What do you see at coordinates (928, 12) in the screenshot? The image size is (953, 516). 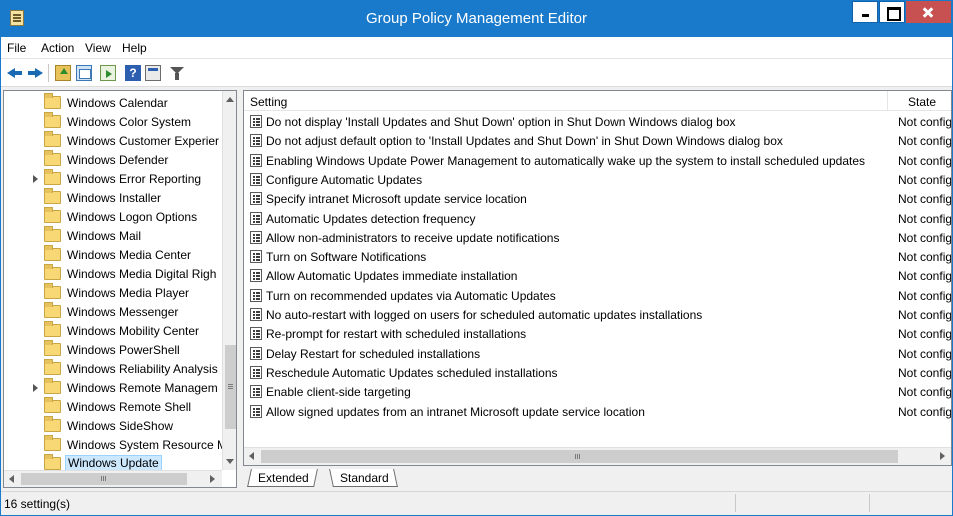 I see `close-button` at bounding box center [928, 12].